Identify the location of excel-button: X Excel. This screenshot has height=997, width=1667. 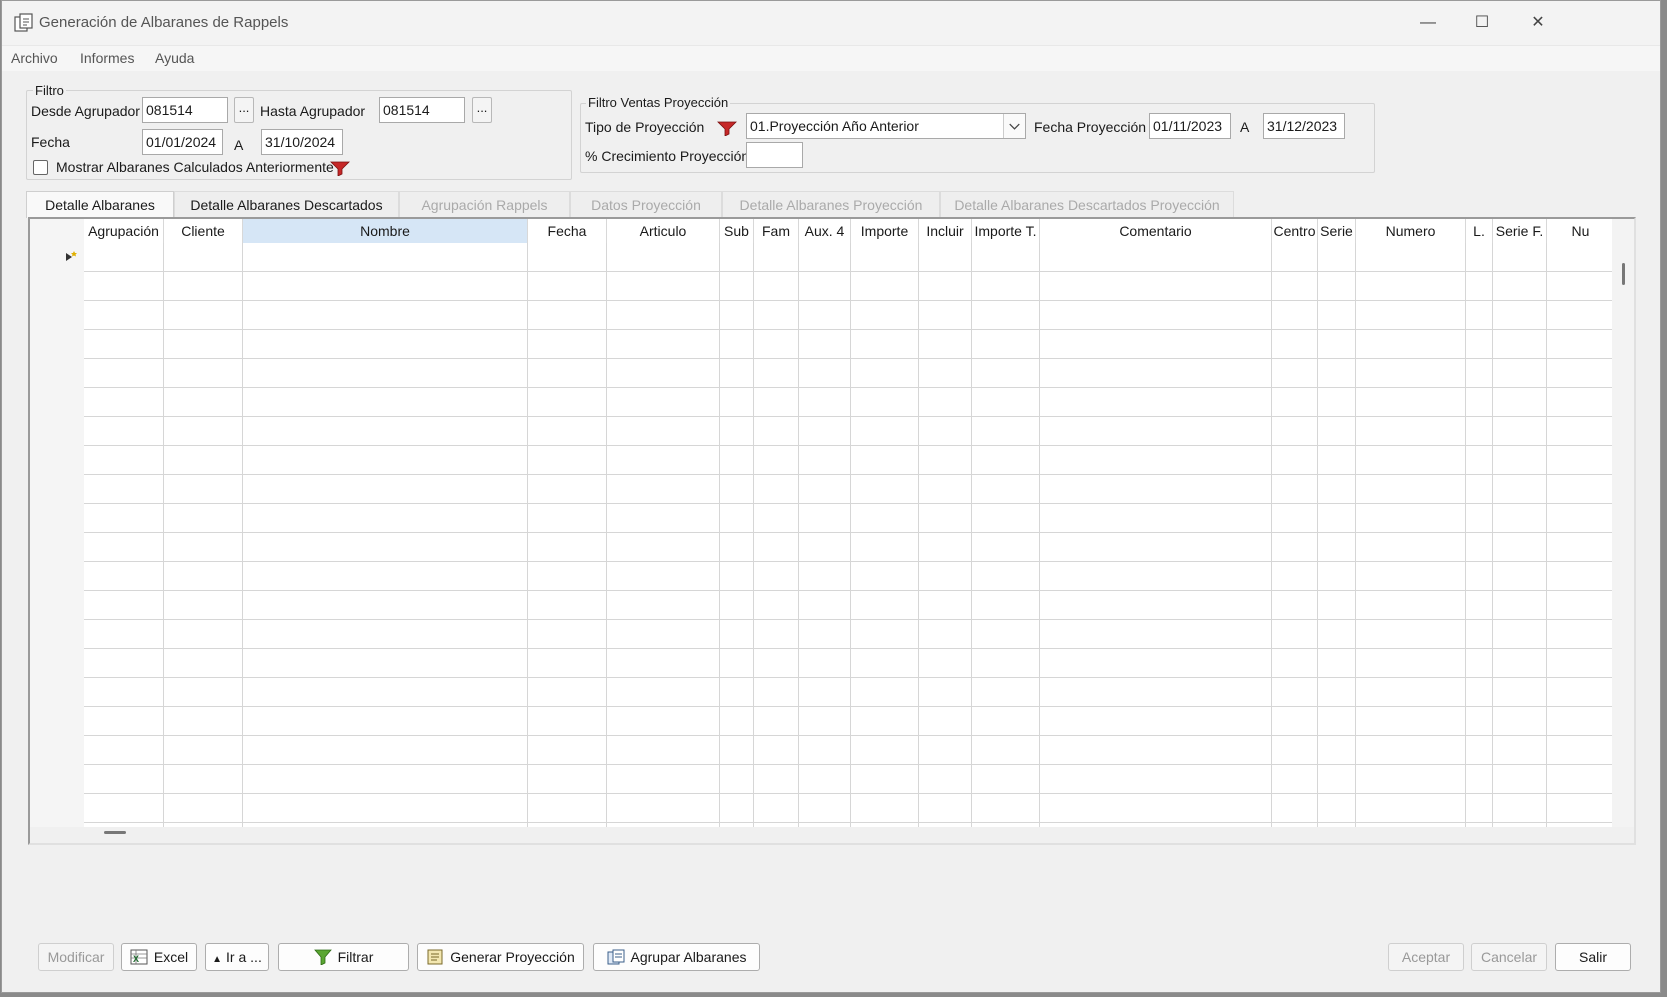
(159, 957).